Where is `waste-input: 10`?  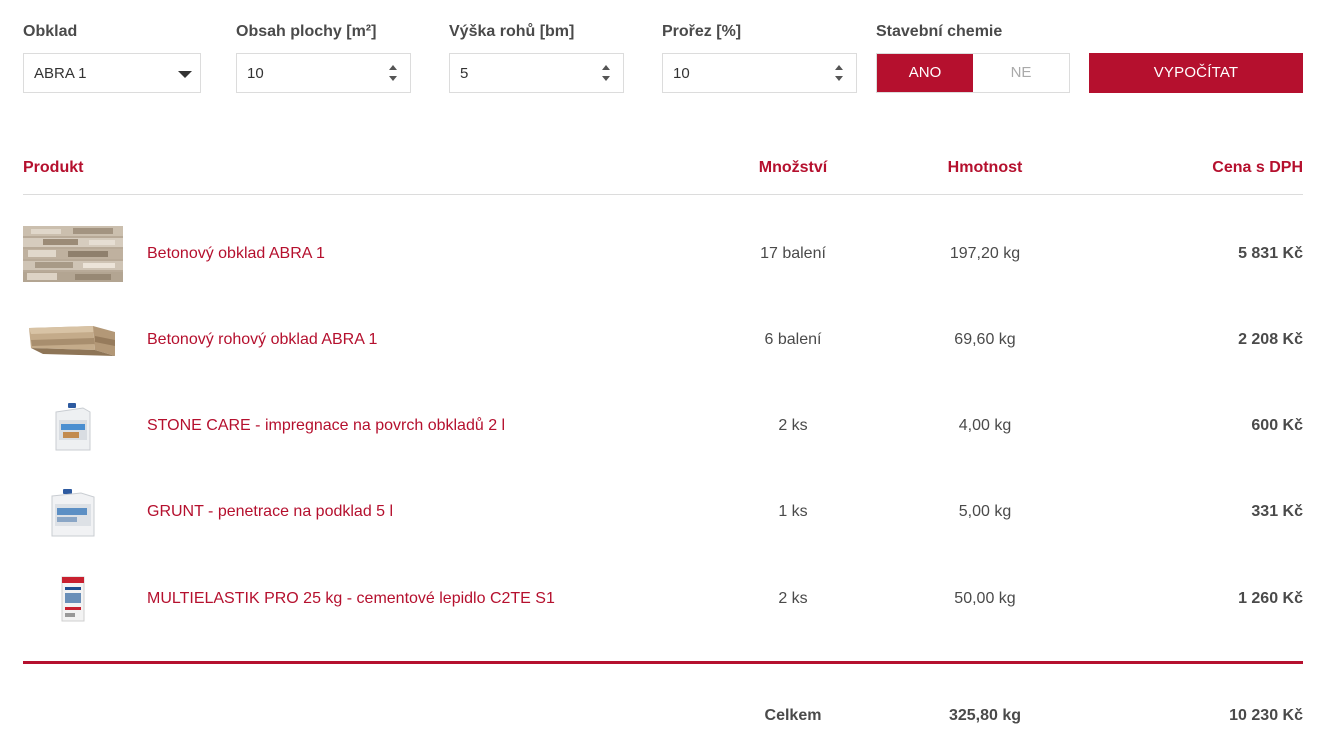
waste-input: 10 is located at coordinates (759, 73).